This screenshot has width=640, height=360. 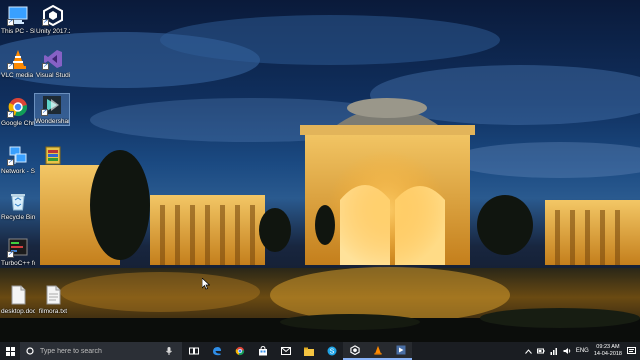 I want to click on desktop-icon-label: Google Chrome, so click(x=18, y=123).